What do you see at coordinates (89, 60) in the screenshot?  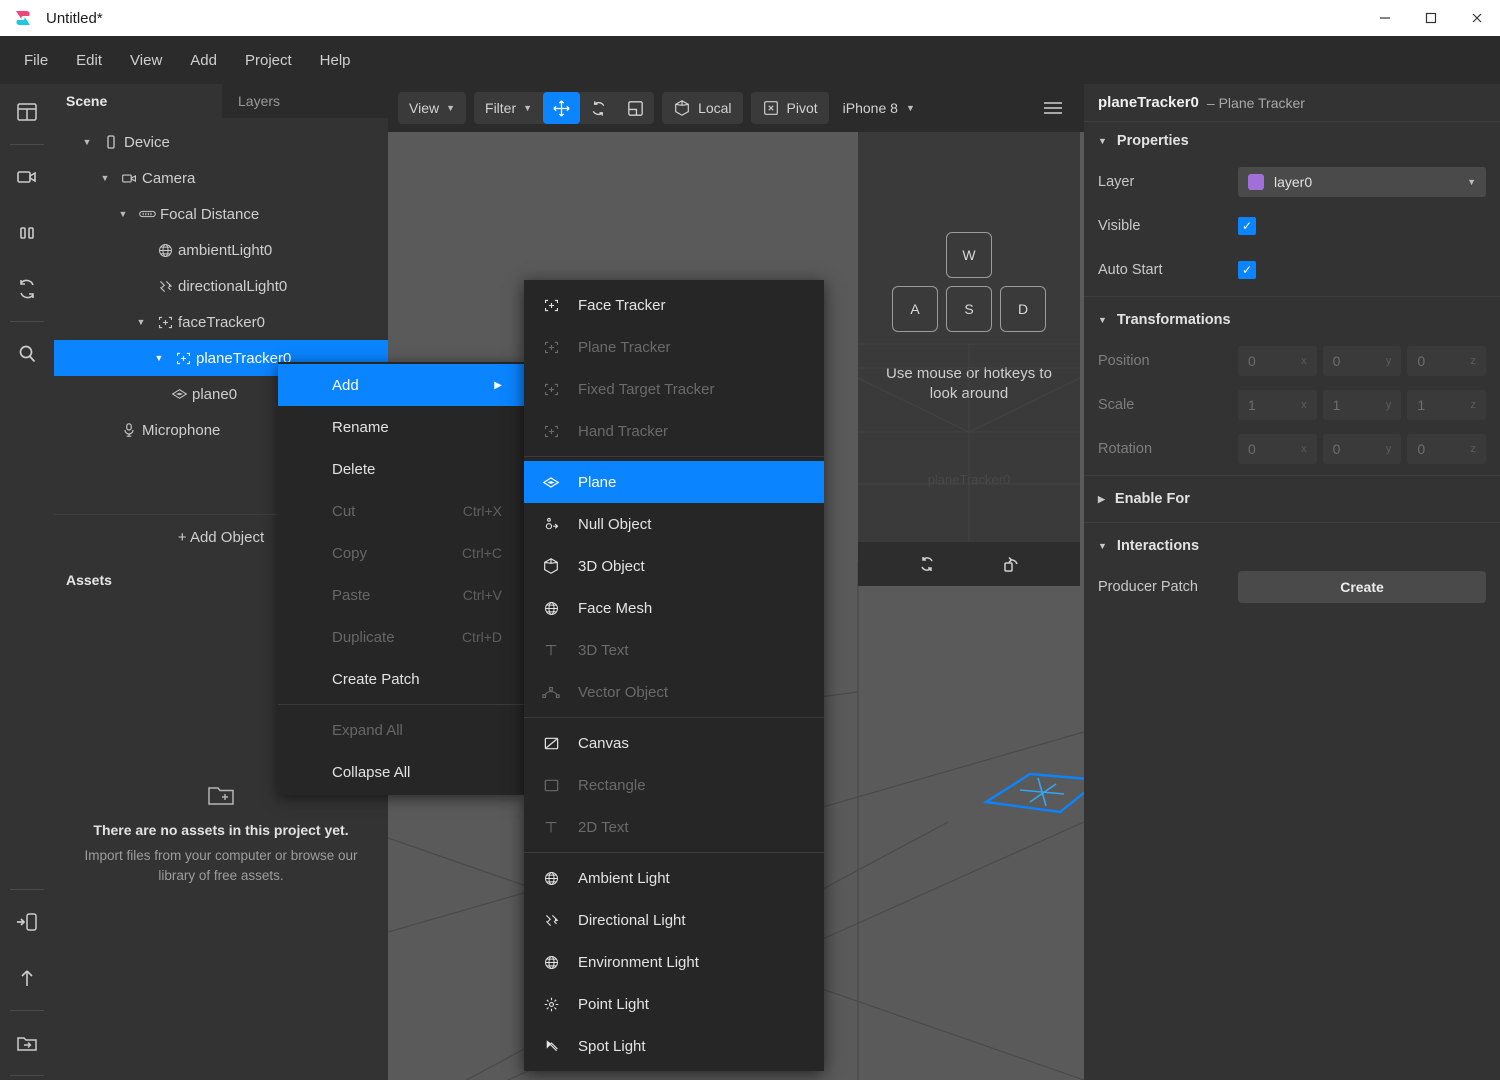 I see `menu-edit: Edit` at bounding box center [89, 60].